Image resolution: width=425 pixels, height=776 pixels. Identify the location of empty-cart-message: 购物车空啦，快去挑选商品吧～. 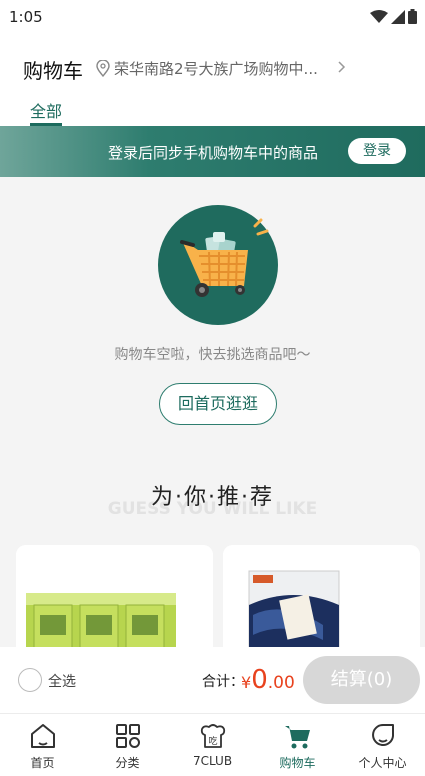
(212, 355).